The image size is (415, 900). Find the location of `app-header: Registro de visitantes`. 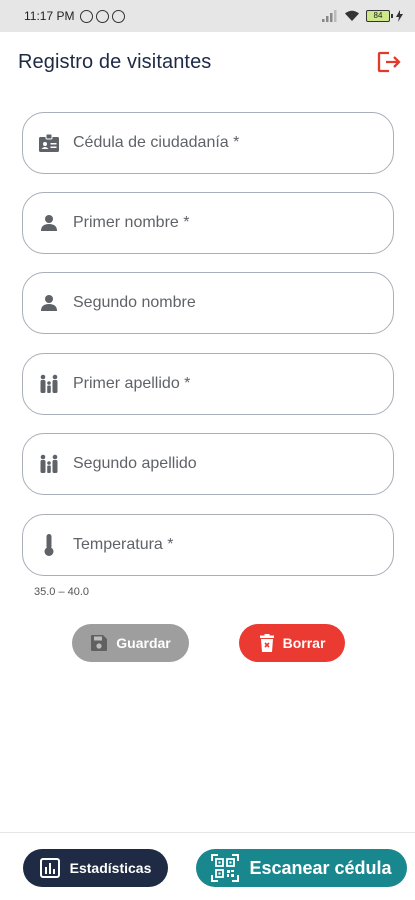

app-header: Registro de visitantes is located at coordinates (210, 62).